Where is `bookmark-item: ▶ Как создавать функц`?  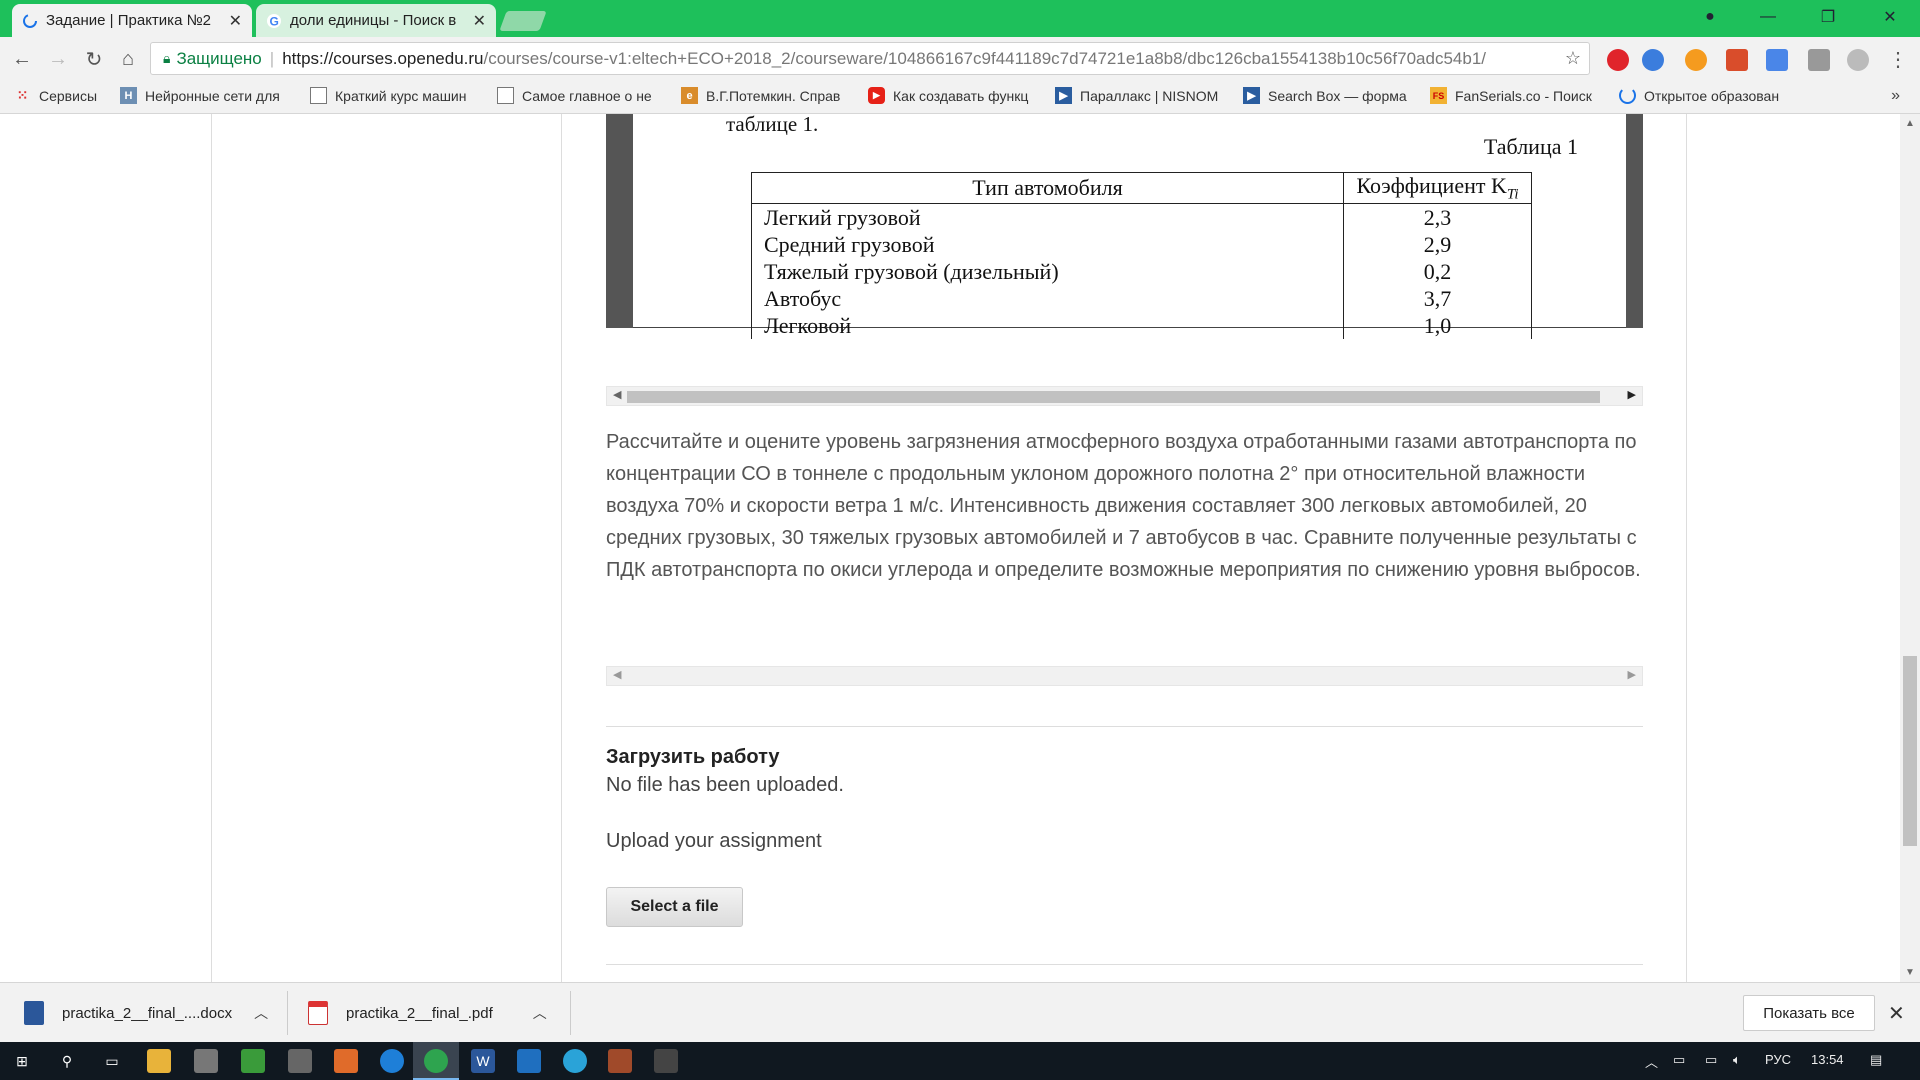 bookmark-item: ▶ Как создавать функц is located at coordinates (948, 95).